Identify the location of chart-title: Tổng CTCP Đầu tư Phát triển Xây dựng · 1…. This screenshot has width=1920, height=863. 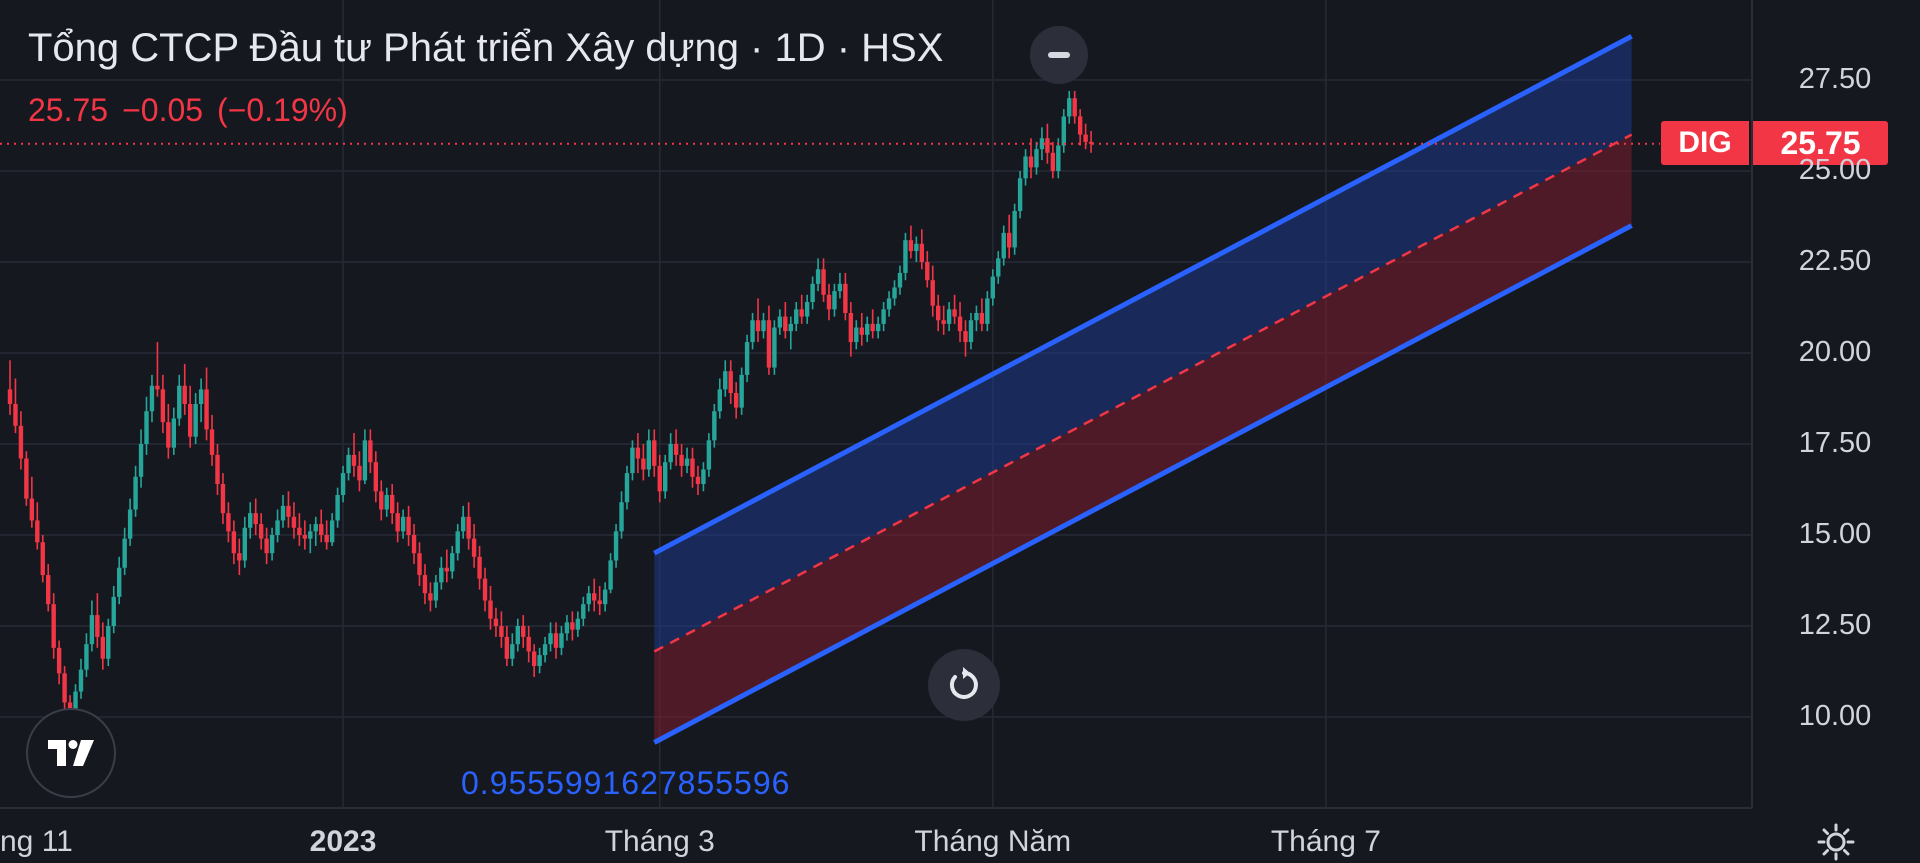
(486, 48).